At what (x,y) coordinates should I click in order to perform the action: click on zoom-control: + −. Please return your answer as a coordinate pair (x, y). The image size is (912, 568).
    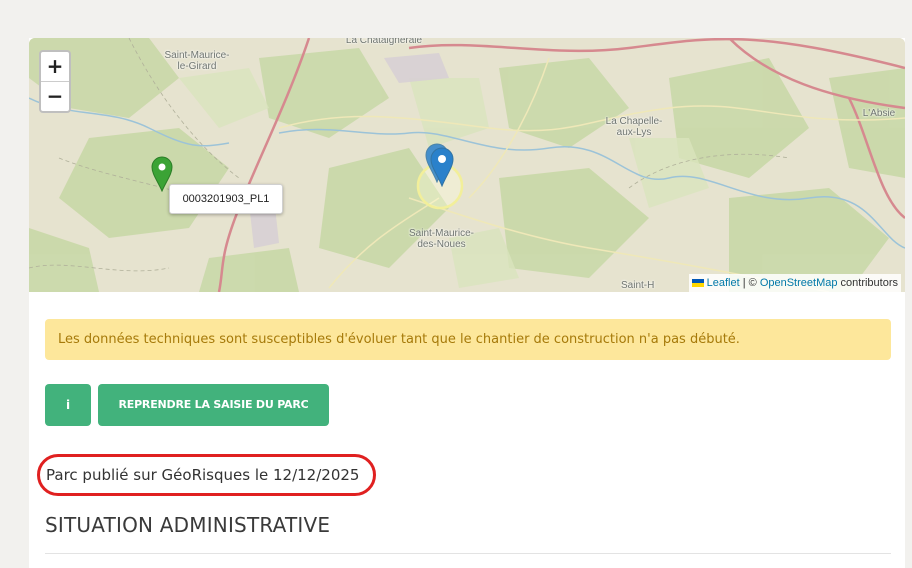
    Looking at the image, I should click on (55, 81).